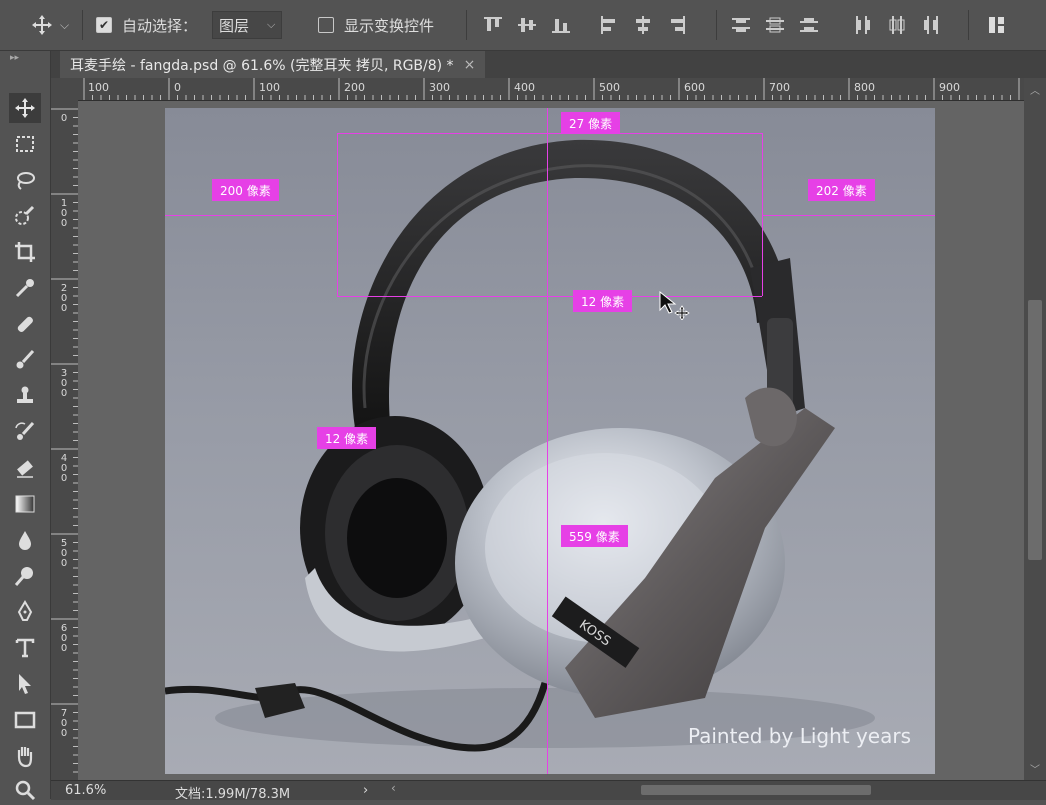  What do you see at coordinates (493, 25) in the screenshot?
I see `align-top-icon` at bounding box center [493, 25].